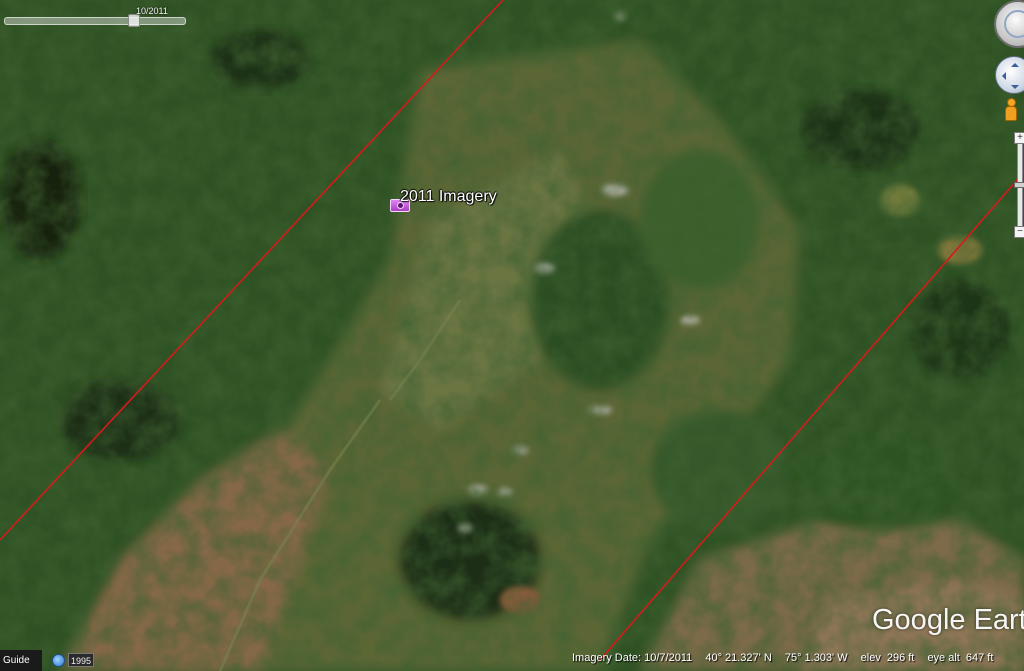  I want to click on pegman-icon, so click(1011, 111).